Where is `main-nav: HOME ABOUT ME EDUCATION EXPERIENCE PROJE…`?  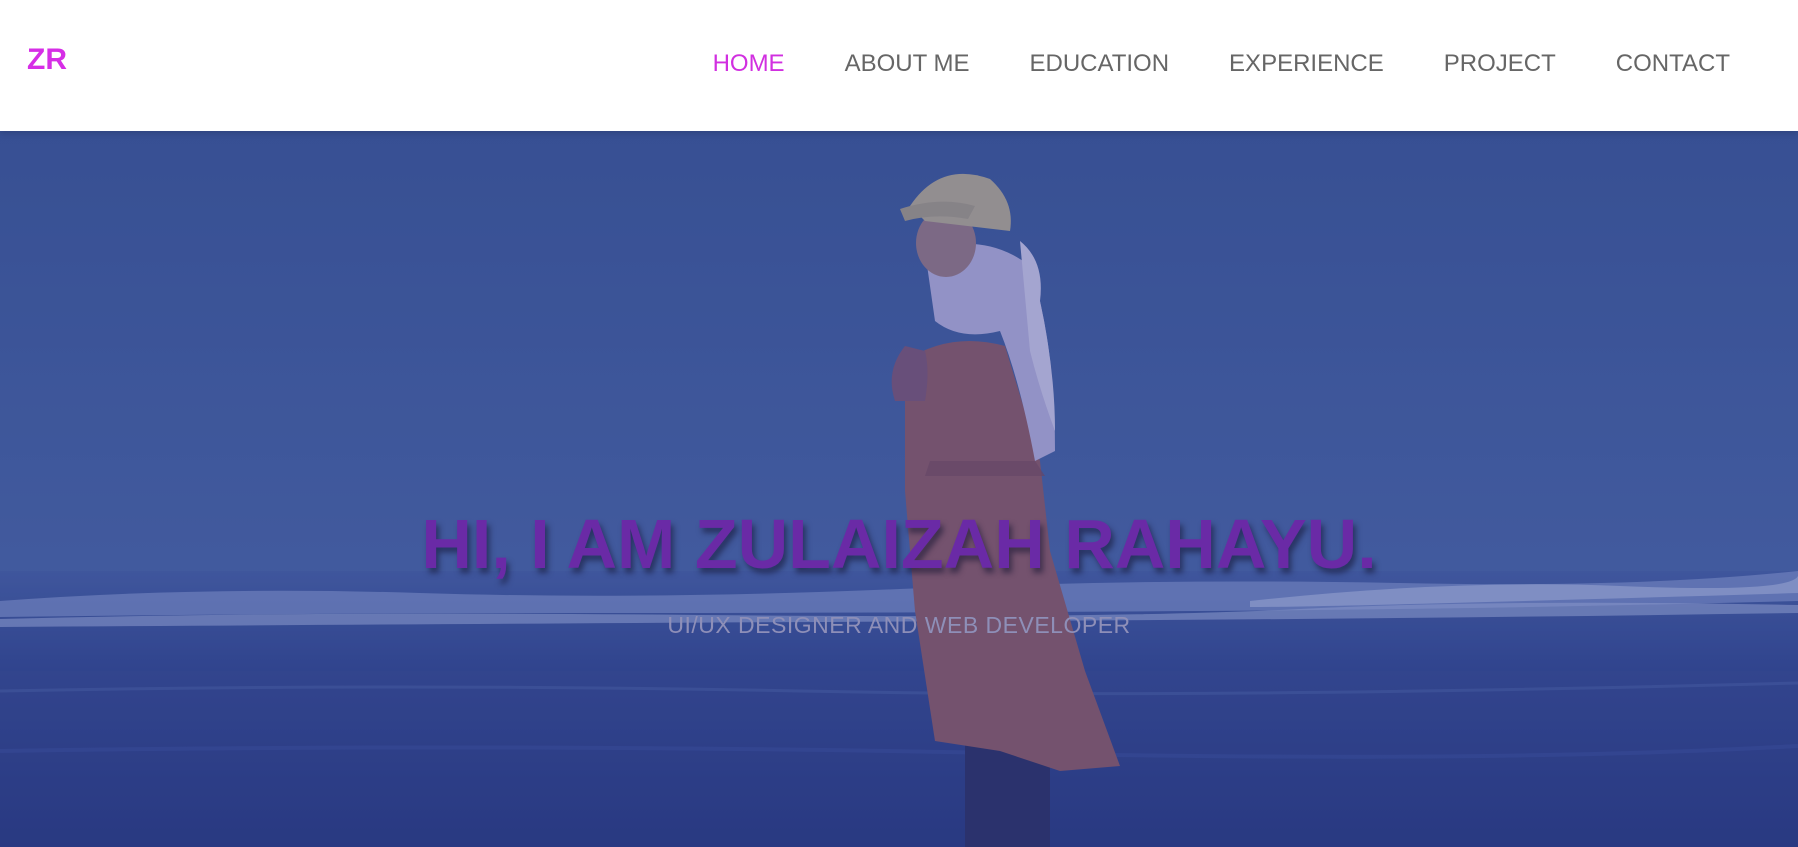
main-nav: HOME ABOUT ME EDUCATION EXPERIENCE PROJE… is located at coordinates (1191, 64).